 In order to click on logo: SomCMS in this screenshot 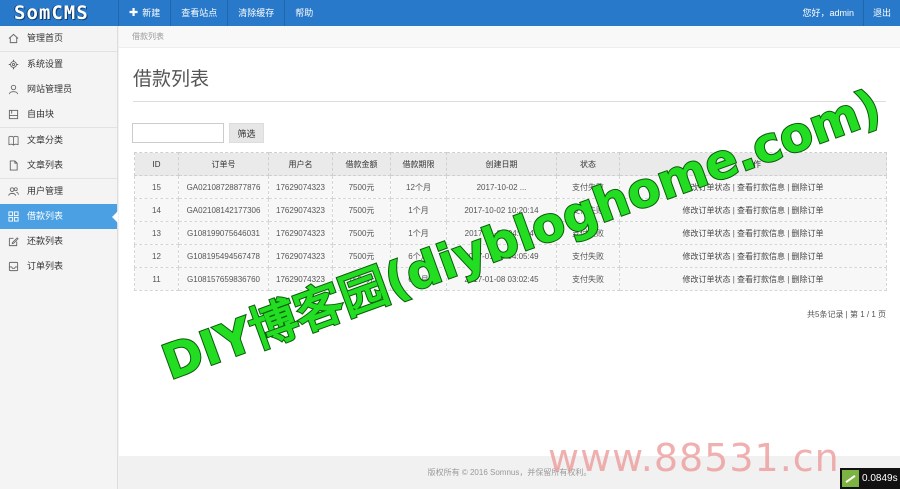, I will do `click(51, 13)`.